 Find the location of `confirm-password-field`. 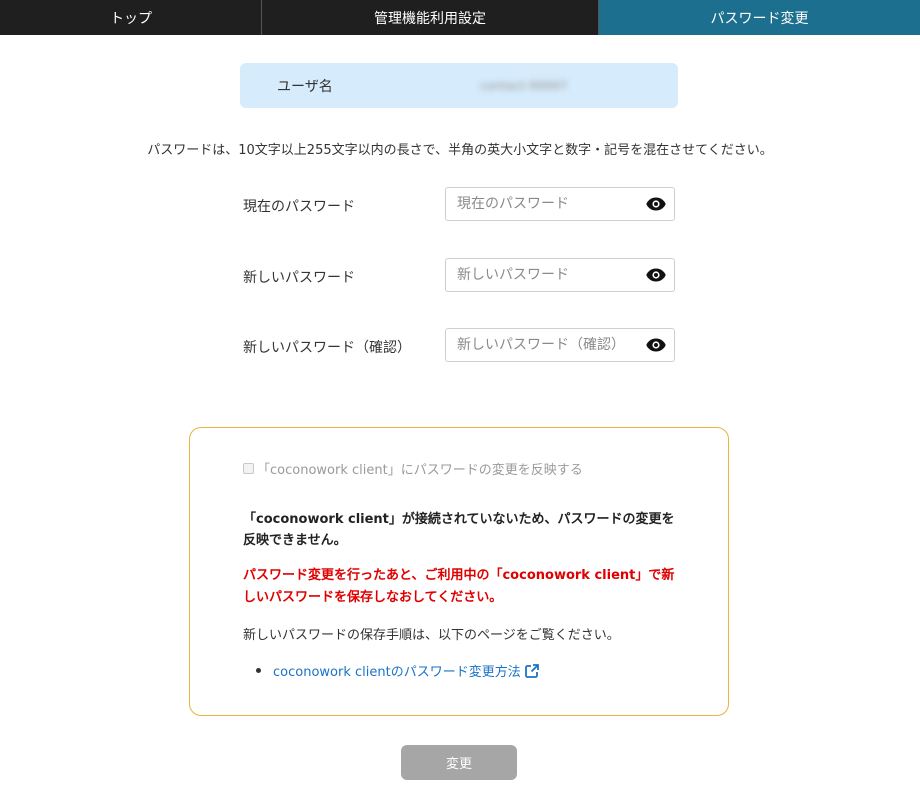

confirm-password-field is located at coordinates (560, 345).